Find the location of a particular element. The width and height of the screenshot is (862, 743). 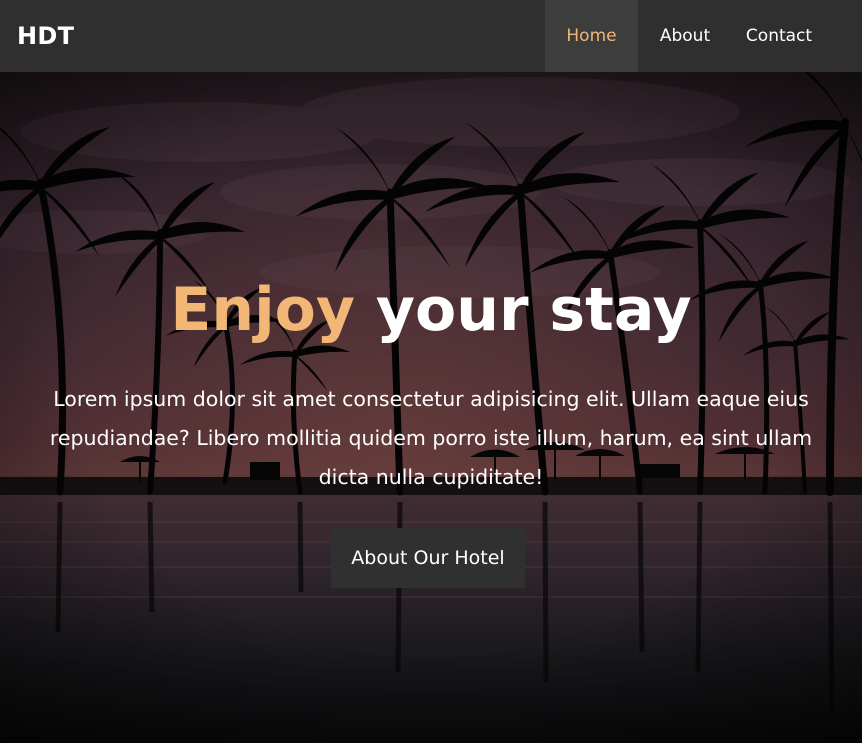

nav-links: Home About Contact is located at coordinates (685, 36).